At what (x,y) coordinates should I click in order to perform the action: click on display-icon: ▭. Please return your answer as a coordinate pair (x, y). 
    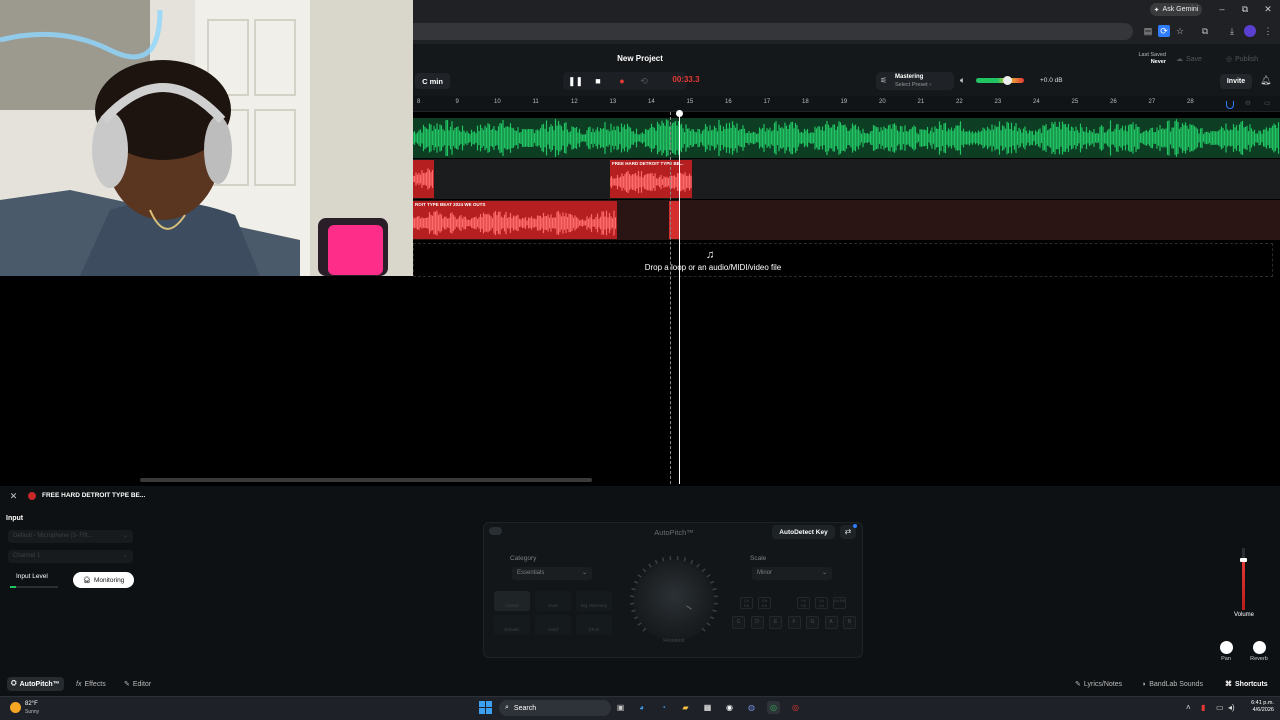
    Looking at the image, I should click on (1220, 707).